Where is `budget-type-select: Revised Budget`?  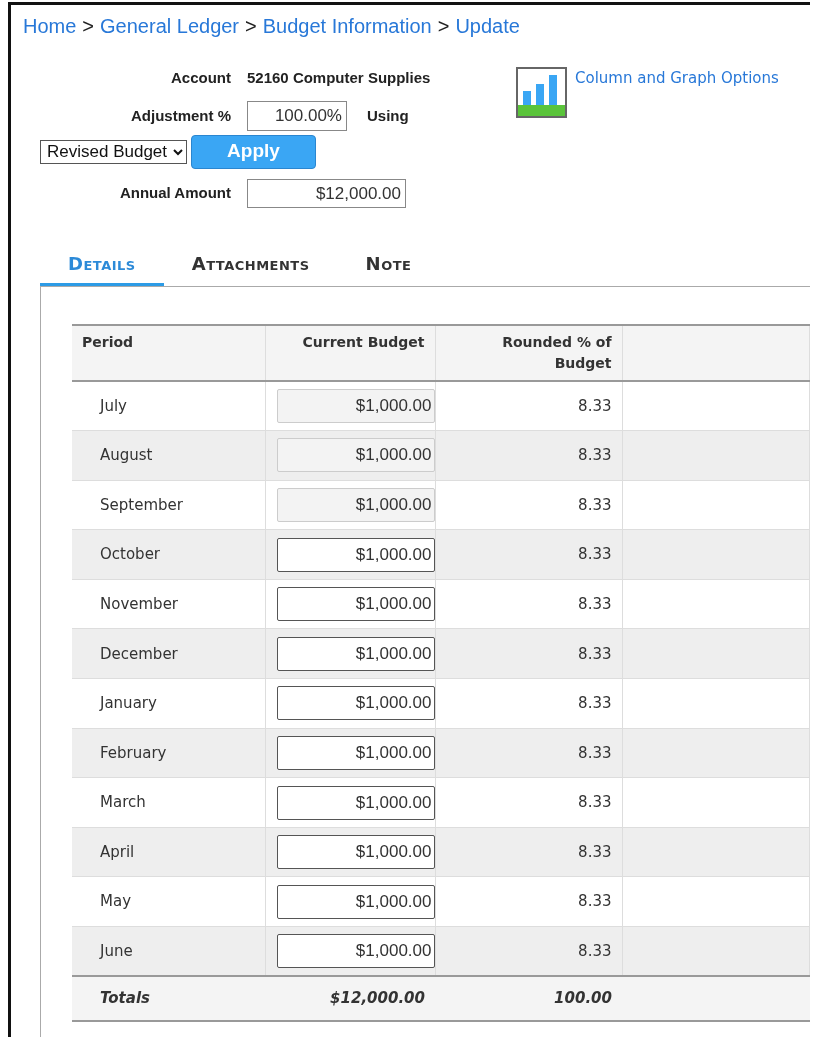
budget-type-select: Revised Budget is located at coordinates (113, 151).